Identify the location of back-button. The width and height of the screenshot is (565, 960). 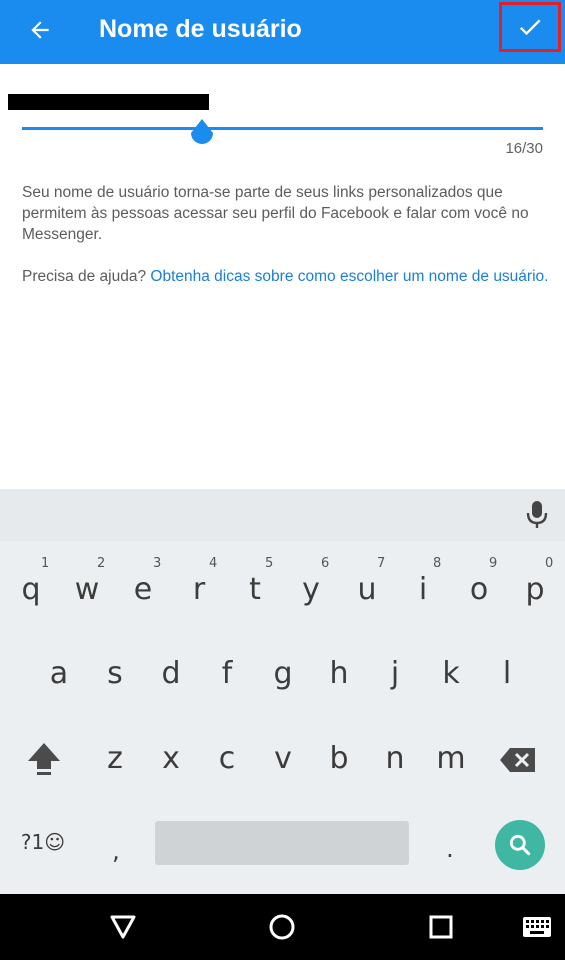
(40, 30).